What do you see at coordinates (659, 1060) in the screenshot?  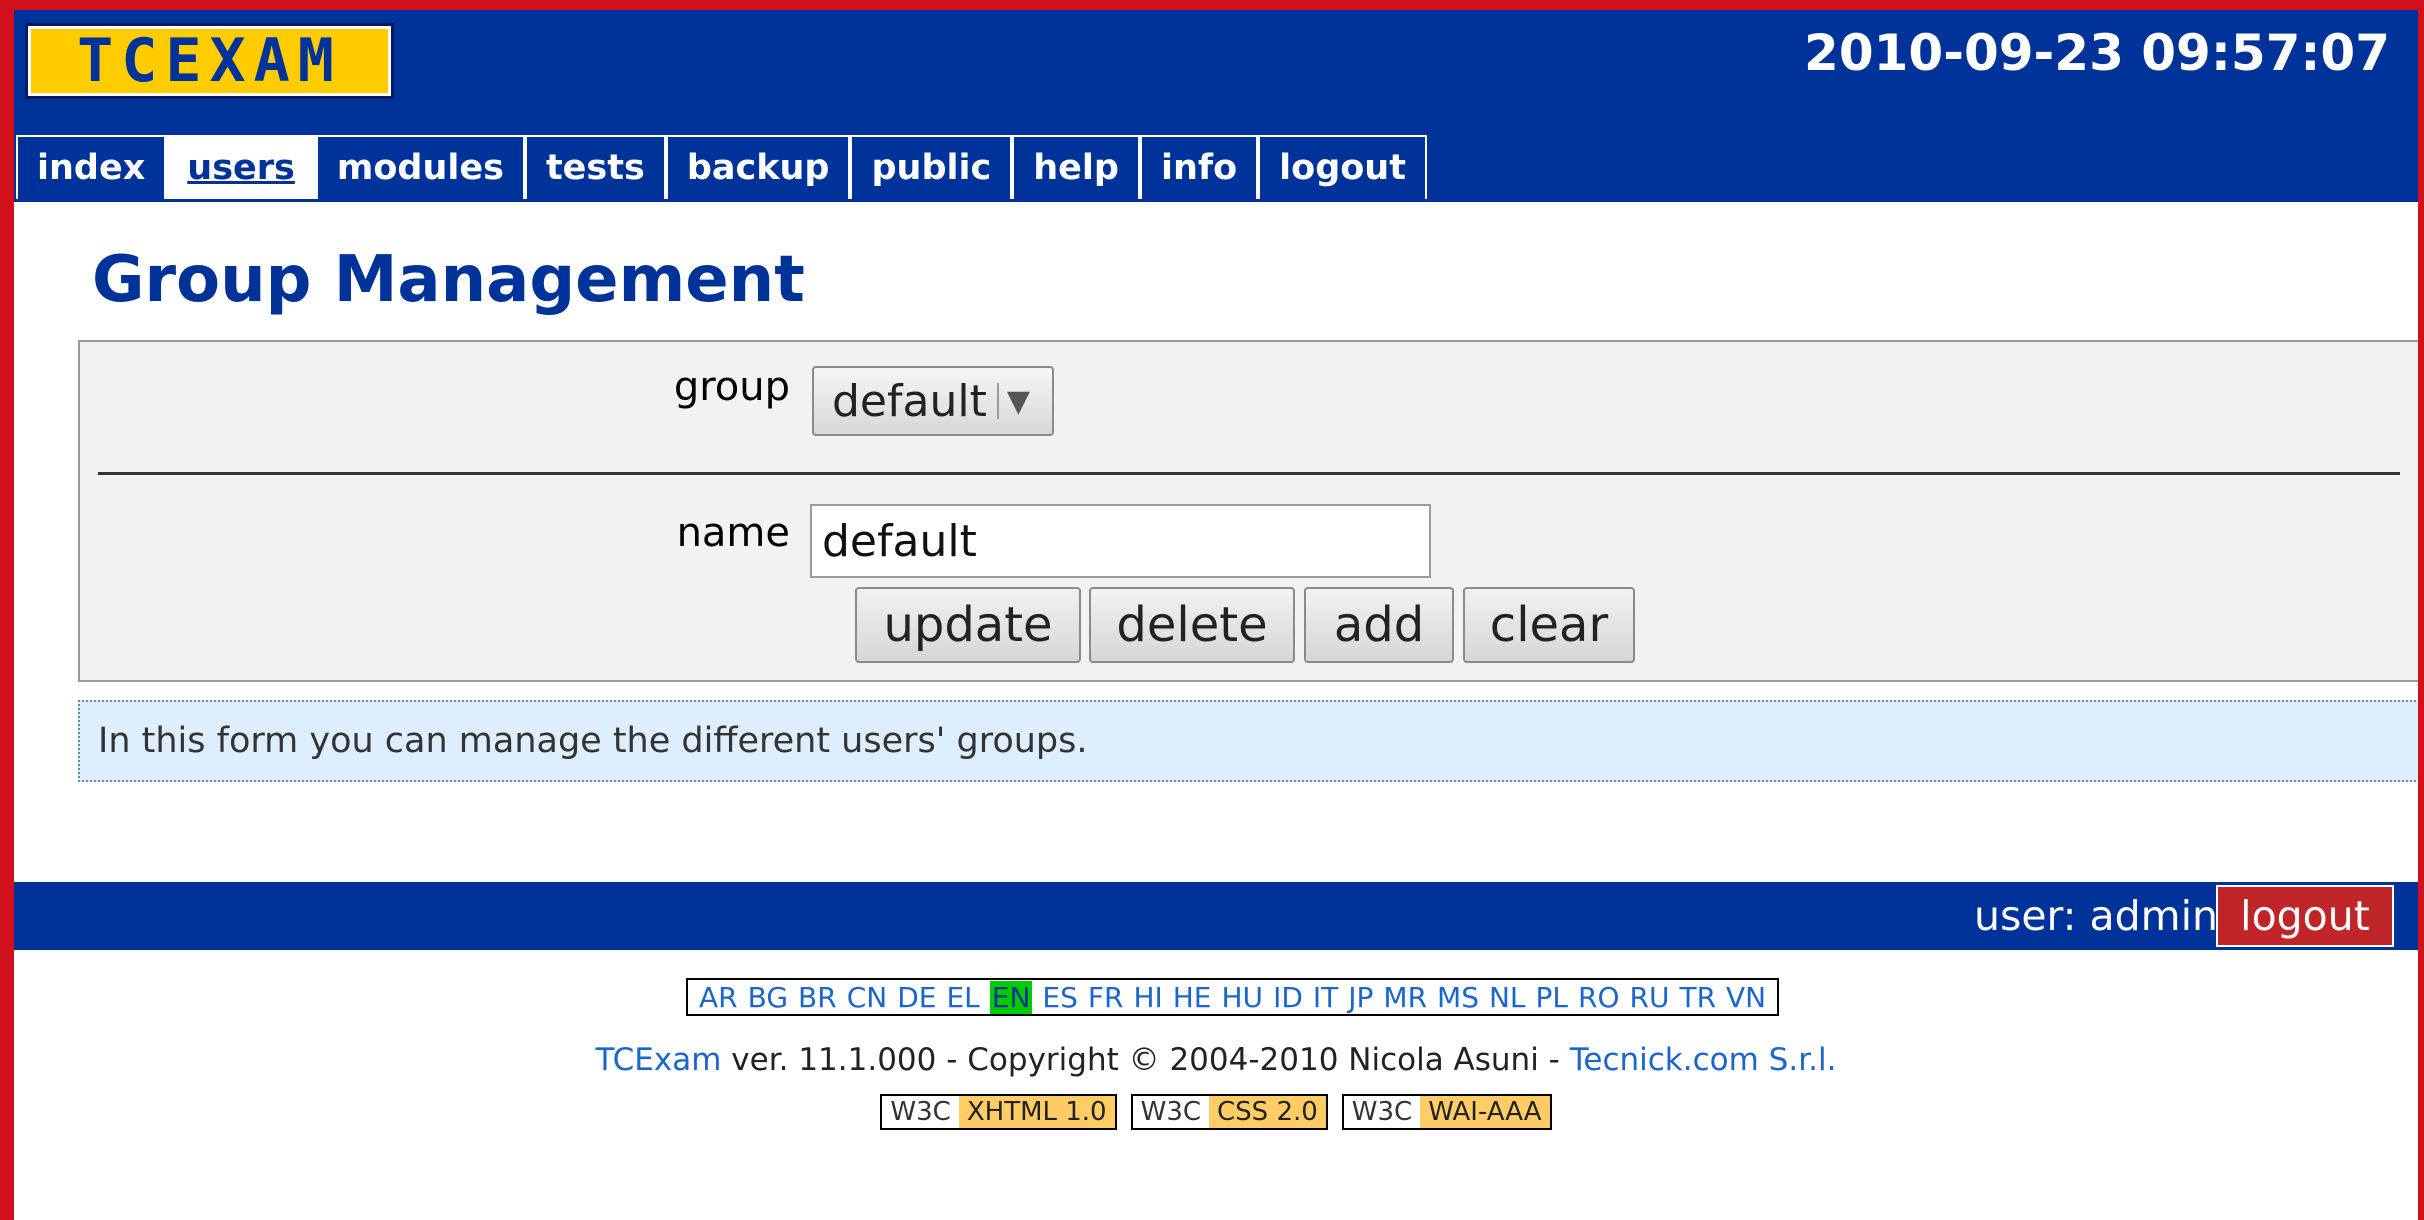 I see `tcexam-link: TCExam` at bounding box center [659, 1060].